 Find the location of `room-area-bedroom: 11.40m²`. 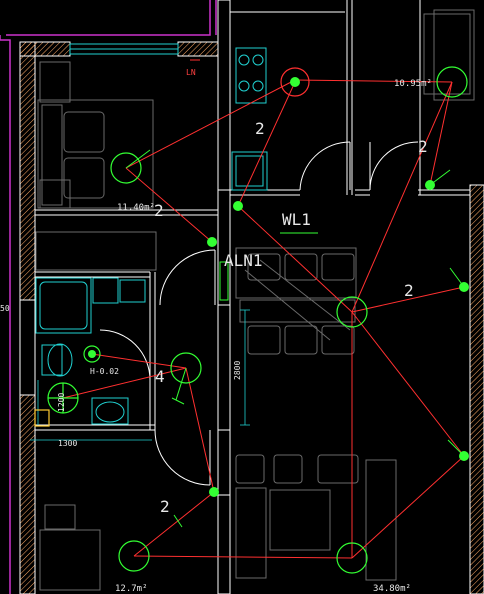

room-area-bedroom: 11.40m² is located at coordinates (136, 208).